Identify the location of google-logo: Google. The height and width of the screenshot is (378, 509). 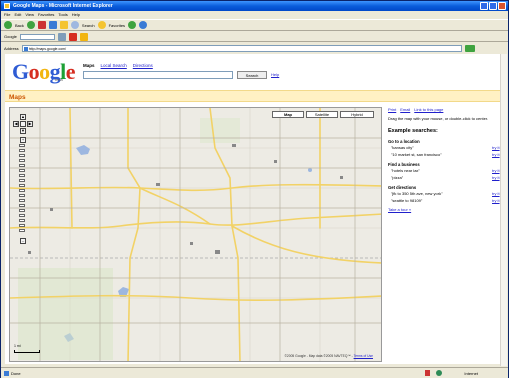
(44, 72).